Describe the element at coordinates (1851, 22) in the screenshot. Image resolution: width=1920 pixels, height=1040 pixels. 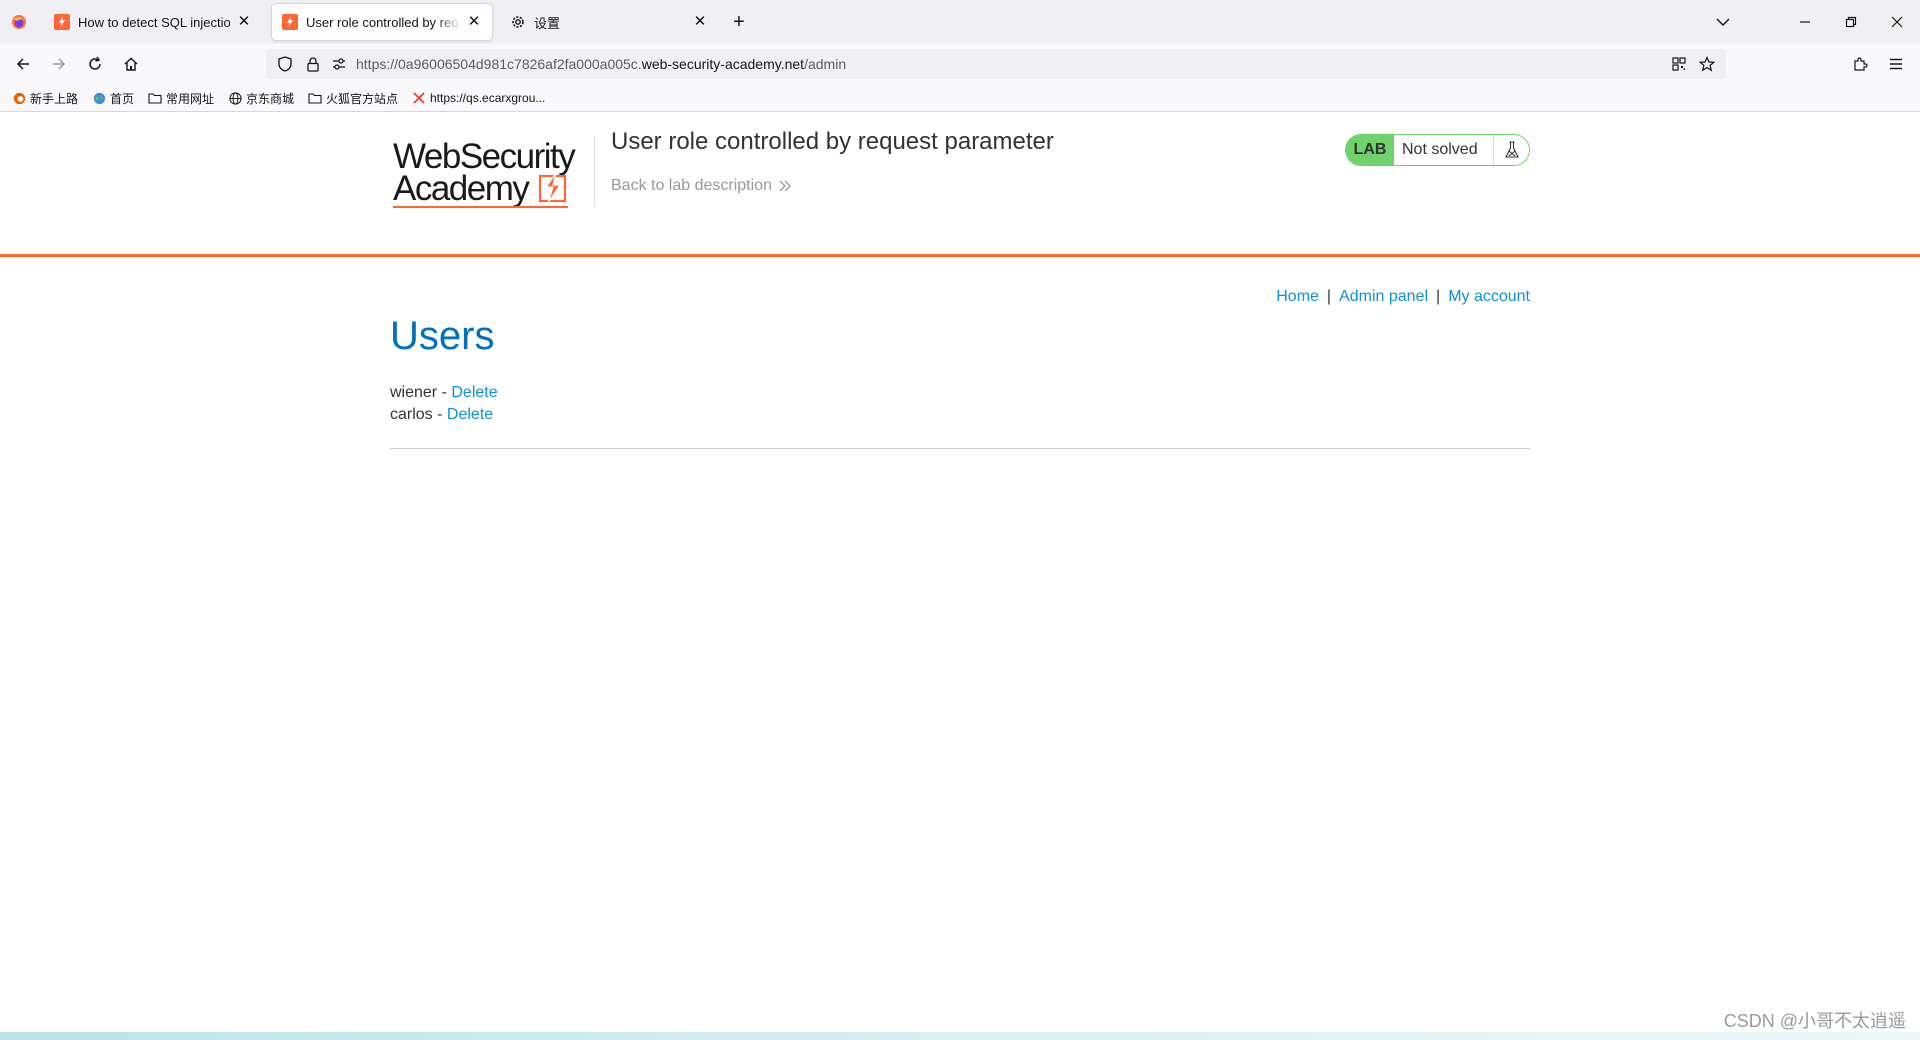
I see `restore-icon` at that location.